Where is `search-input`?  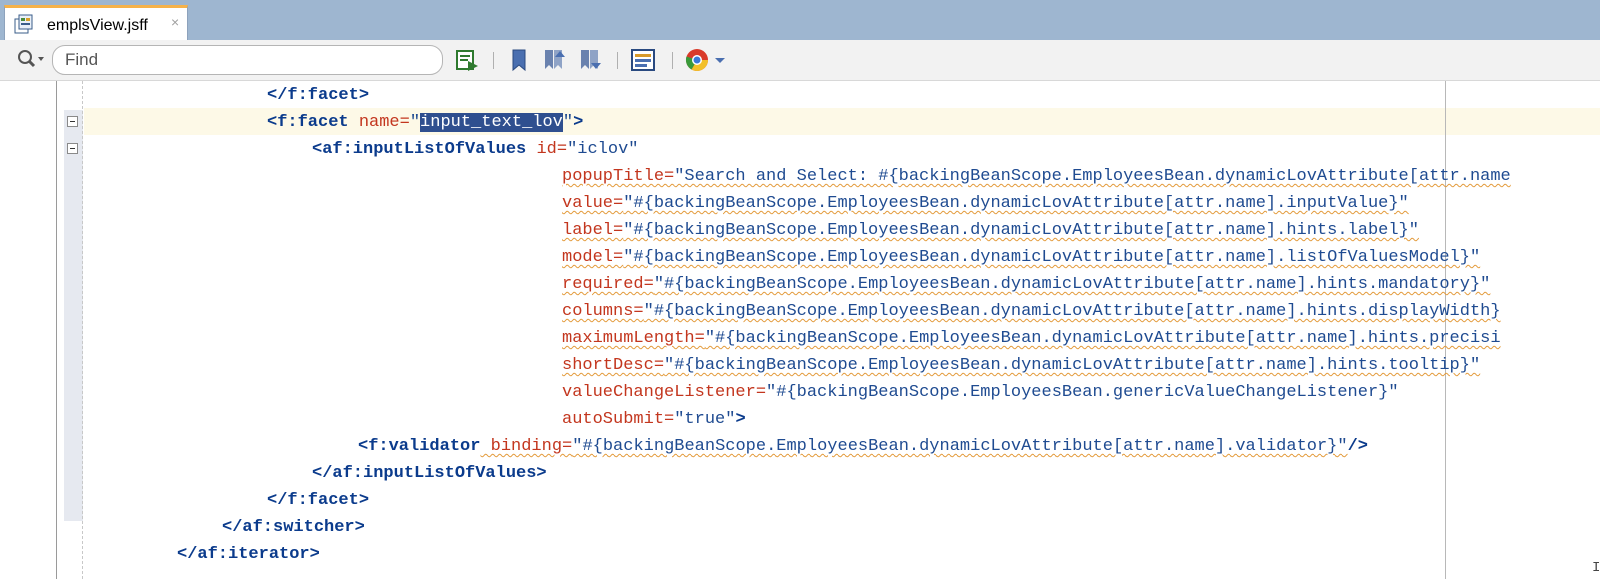
search-input is located at coordinates (245, 60).